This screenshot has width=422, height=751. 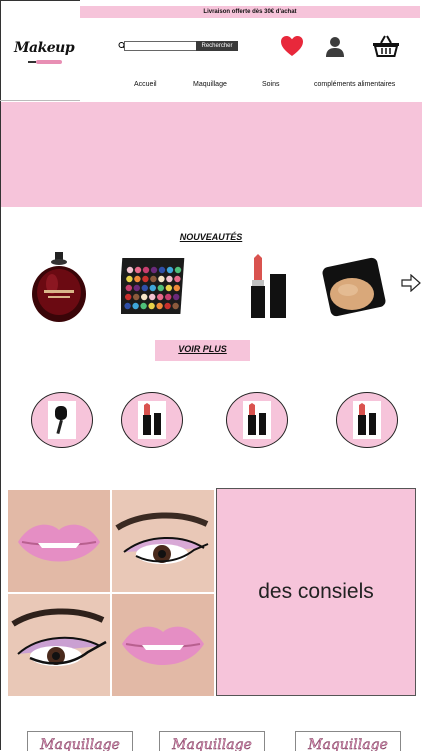 What do you see at coordinates (59, 288) in the screenshot?
I see `perfume-product-image` at bounding box center [59, 288].